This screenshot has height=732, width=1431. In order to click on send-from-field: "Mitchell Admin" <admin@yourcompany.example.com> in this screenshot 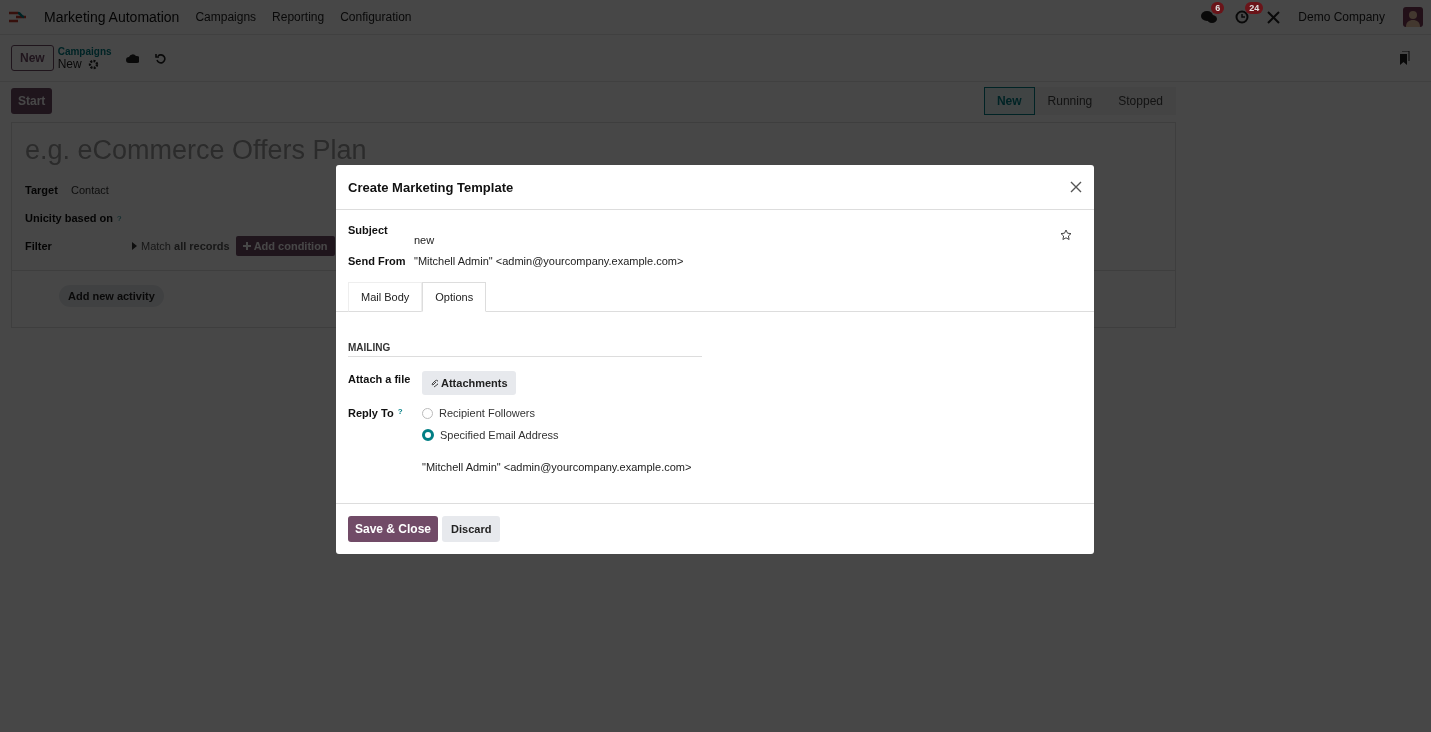, I will do `click(748, 261)`.